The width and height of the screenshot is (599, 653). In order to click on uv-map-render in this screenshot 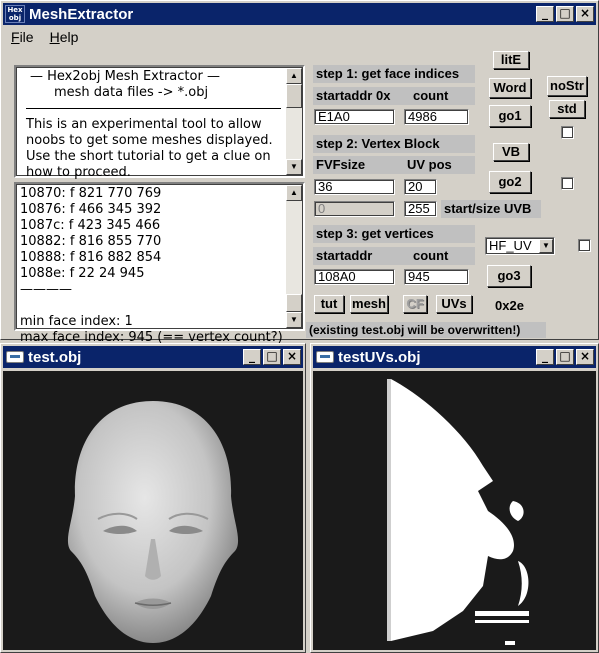, I will do `click(458, 512)`.